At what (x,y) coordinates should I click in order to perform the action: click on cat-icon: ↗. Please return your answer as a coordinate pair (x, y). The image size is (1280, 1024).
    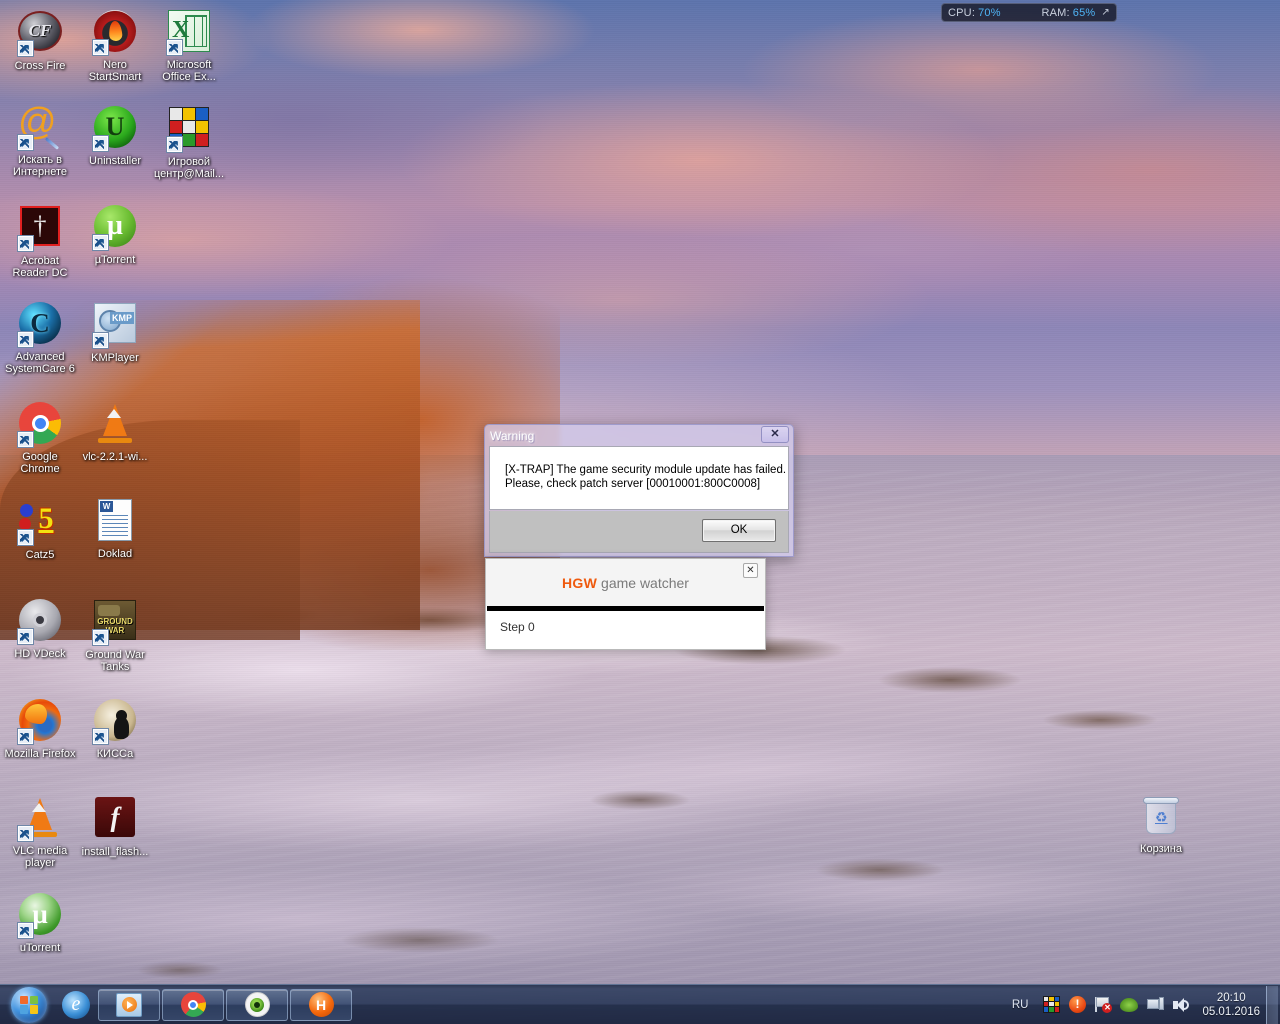
    Looking at the image, I should click on (115, 722).